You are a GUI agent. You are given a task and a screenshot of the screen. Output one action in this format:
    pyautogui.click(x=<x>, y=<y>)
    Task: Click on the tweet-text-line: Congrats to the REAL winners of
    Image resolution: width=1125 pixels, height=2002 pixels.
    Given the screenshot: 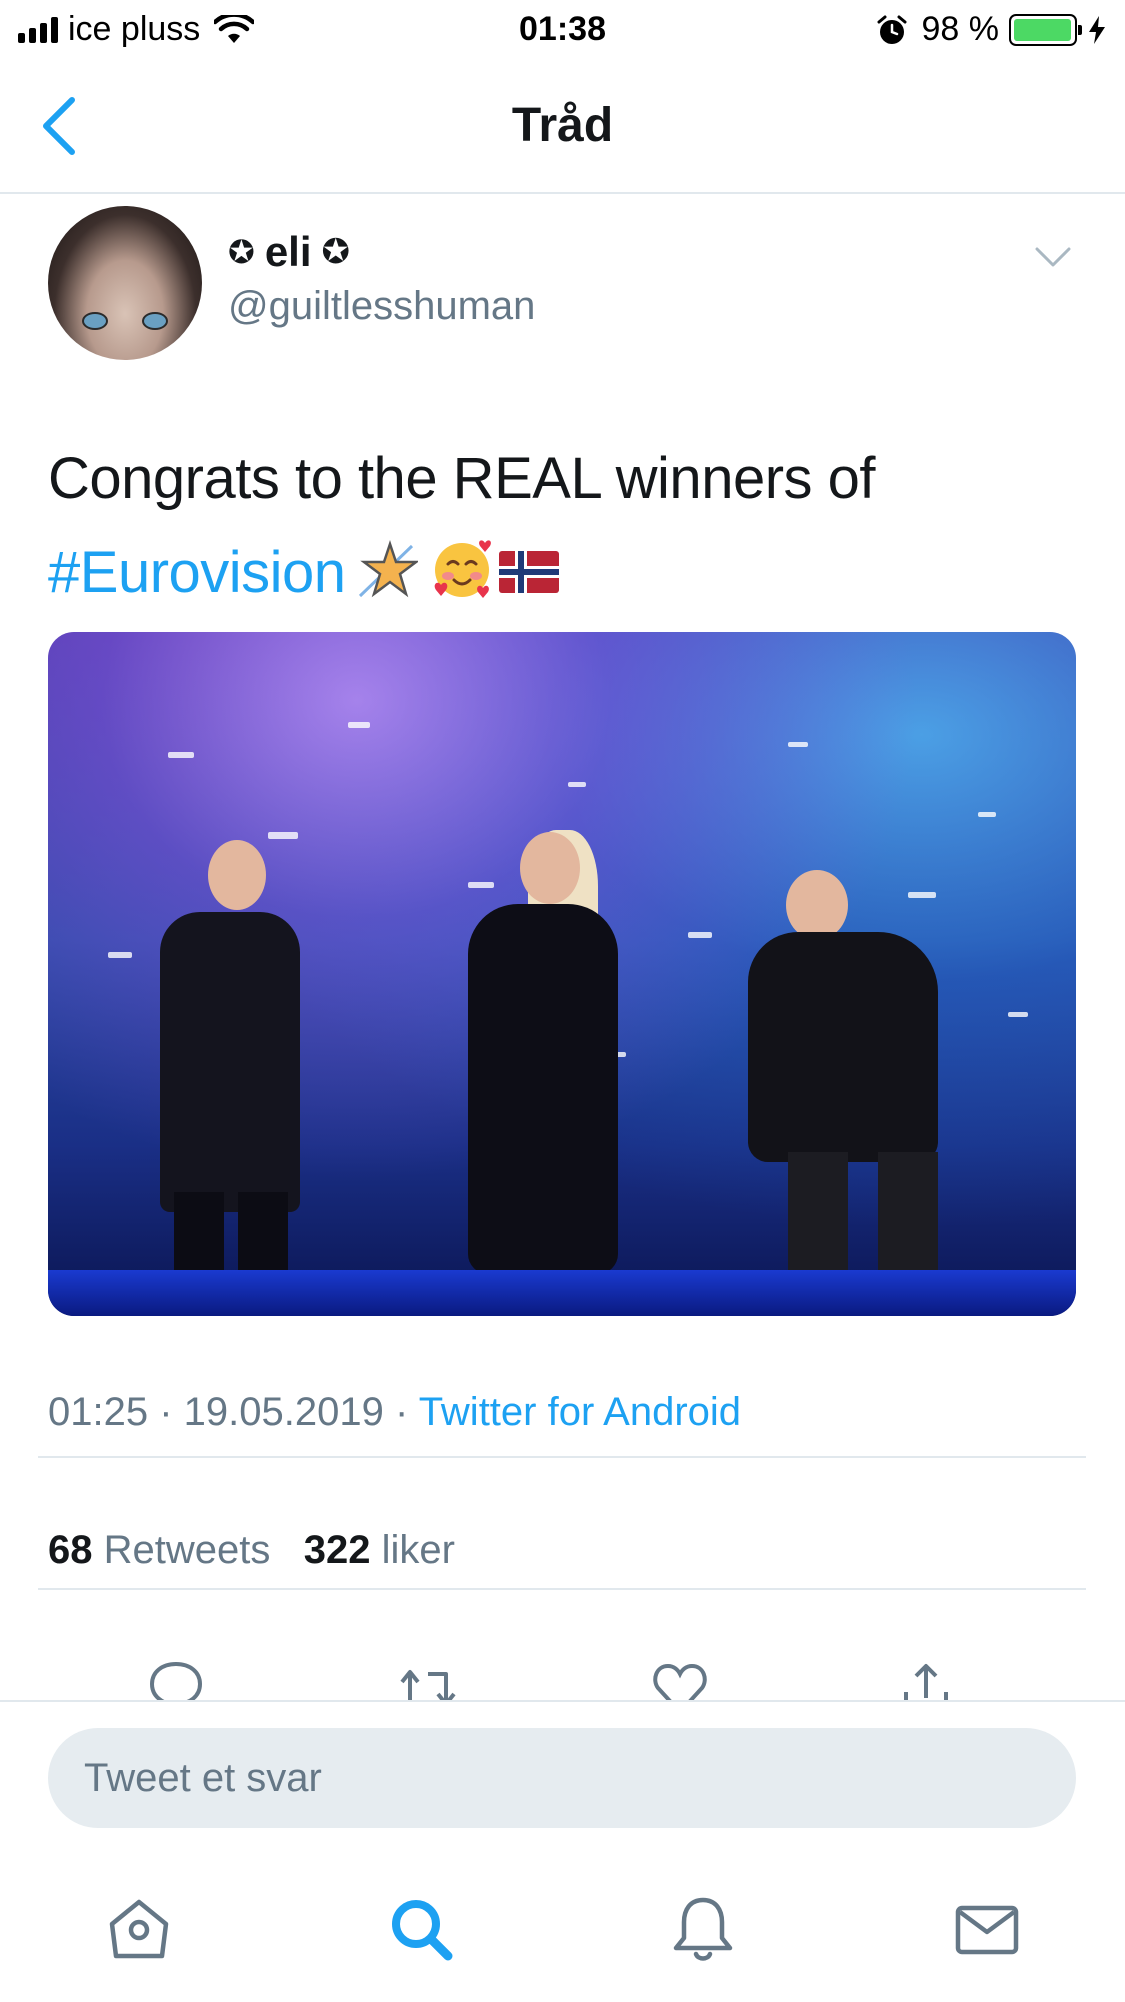 What is the action you would take?
    pyautogui.click(x=462, y=478)
    